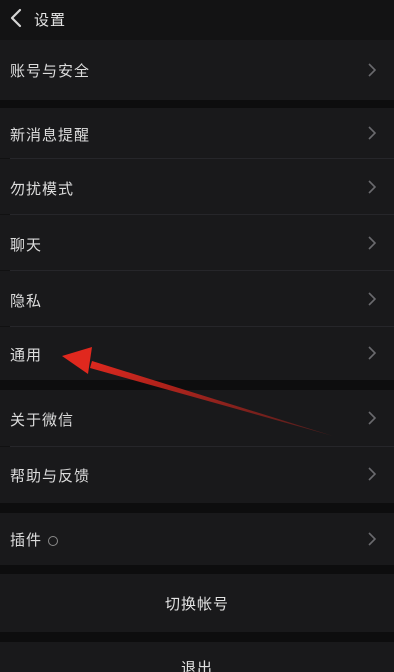  I want to click on menu-item-about-wechat: 关于微信, so click(197, 418).